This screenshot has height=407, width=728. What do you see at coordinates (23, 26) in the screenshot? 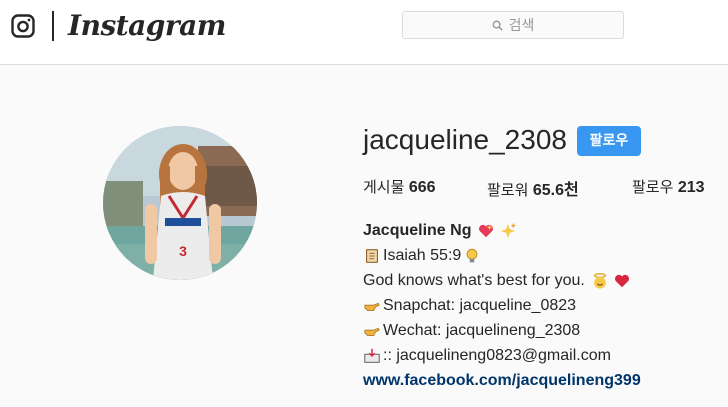
I see `instagram-camera-icon` at bounding box center [23, 26].